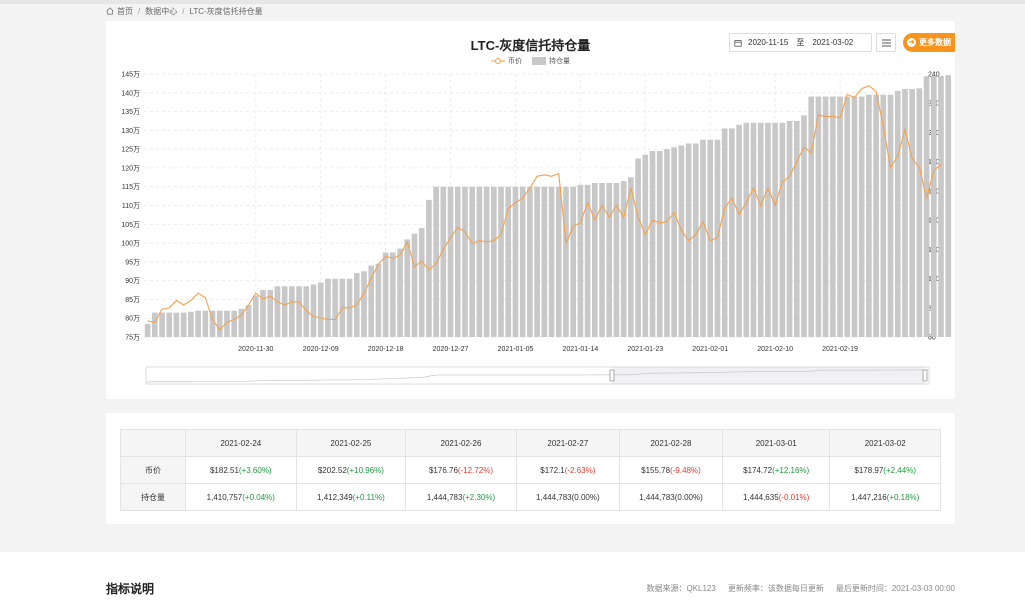 Image resolution: width=1025 pixels, height=603 pixels. What do you see at coordinates (224, 497) in the screenshot?
I see `cell-value: 1,410,757` at bounding box center [224, 497].